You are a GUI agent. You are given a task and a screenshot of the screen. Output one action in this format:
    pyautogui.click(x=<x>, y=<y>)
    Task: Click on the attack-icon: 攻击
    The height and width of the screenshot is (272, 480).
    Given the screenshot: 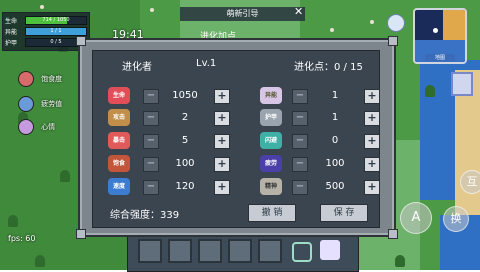 What is the action you would take?
    pyautogui.click(x=119, y=117)
    